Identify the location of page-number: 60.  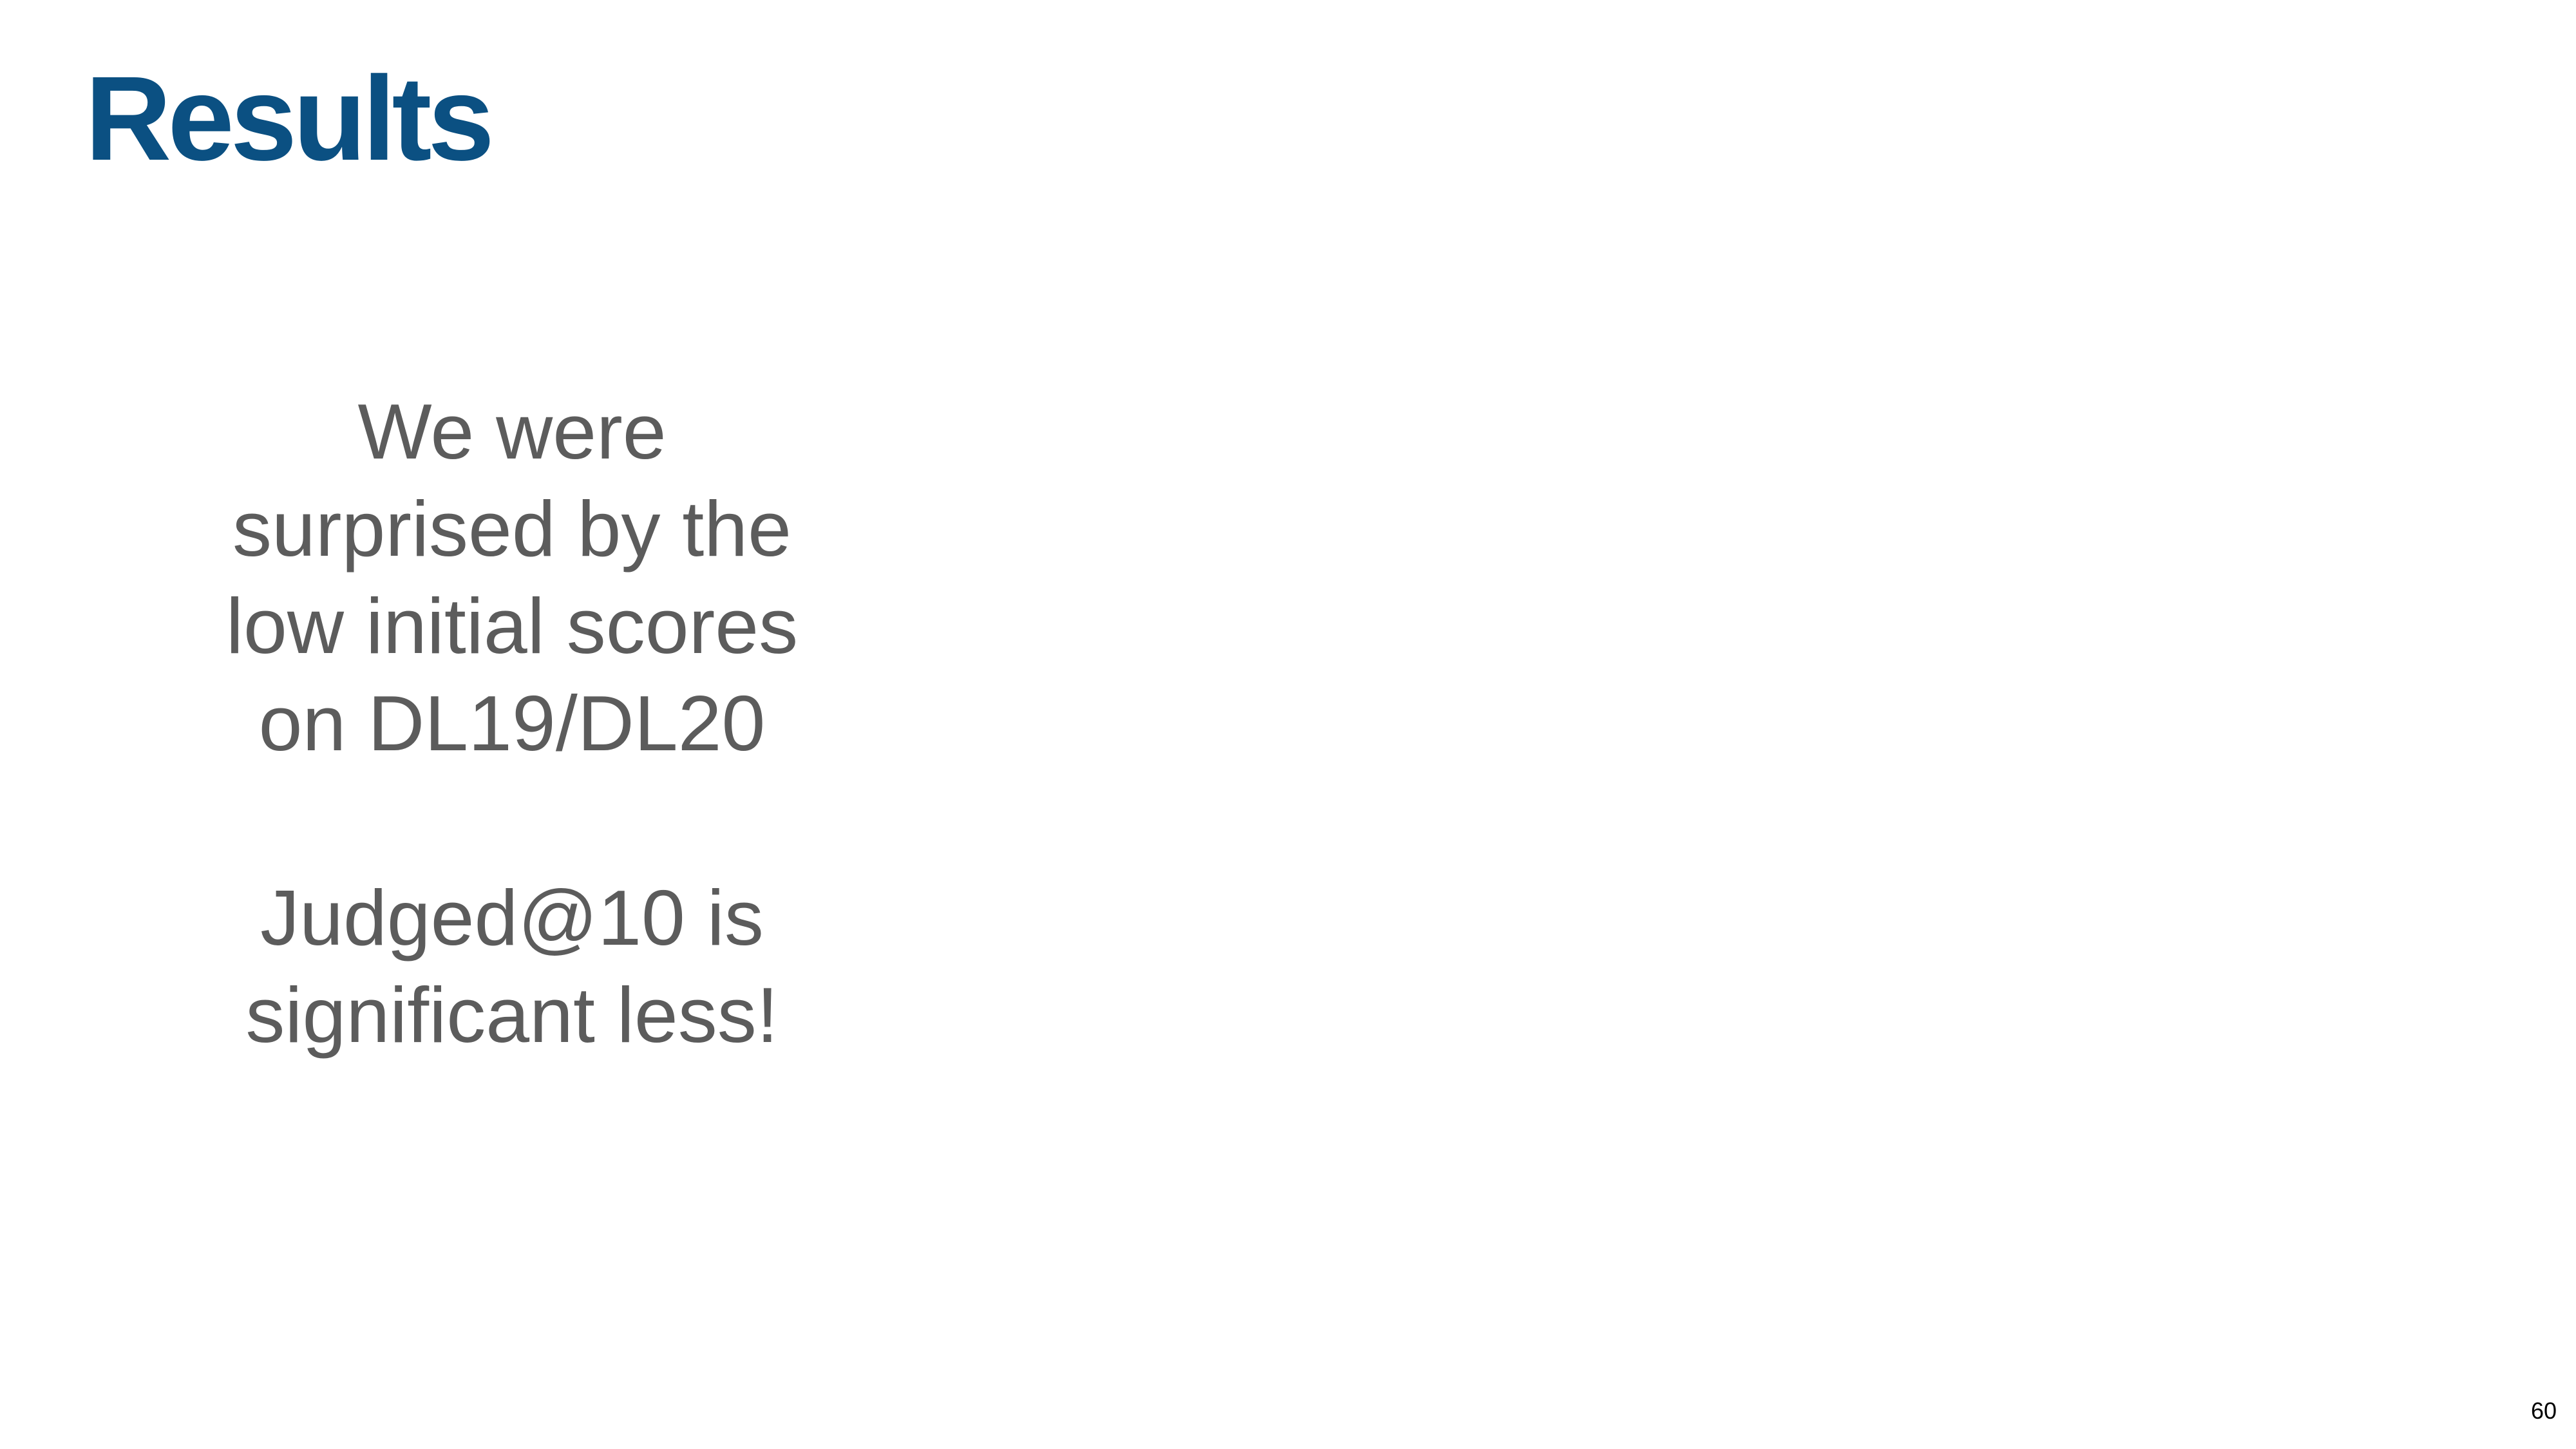
(2543, 1411).